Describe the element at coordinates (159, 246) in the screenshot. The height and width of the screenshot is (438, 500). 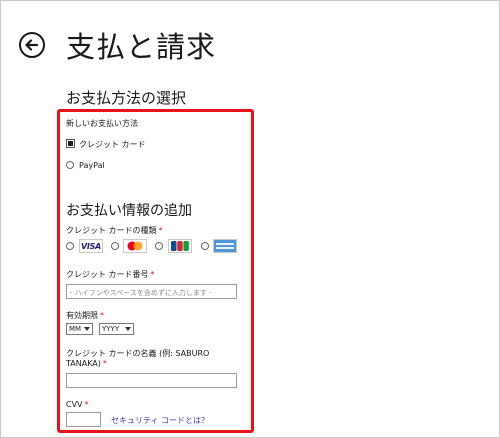
I see `jcb-radio` at that location.